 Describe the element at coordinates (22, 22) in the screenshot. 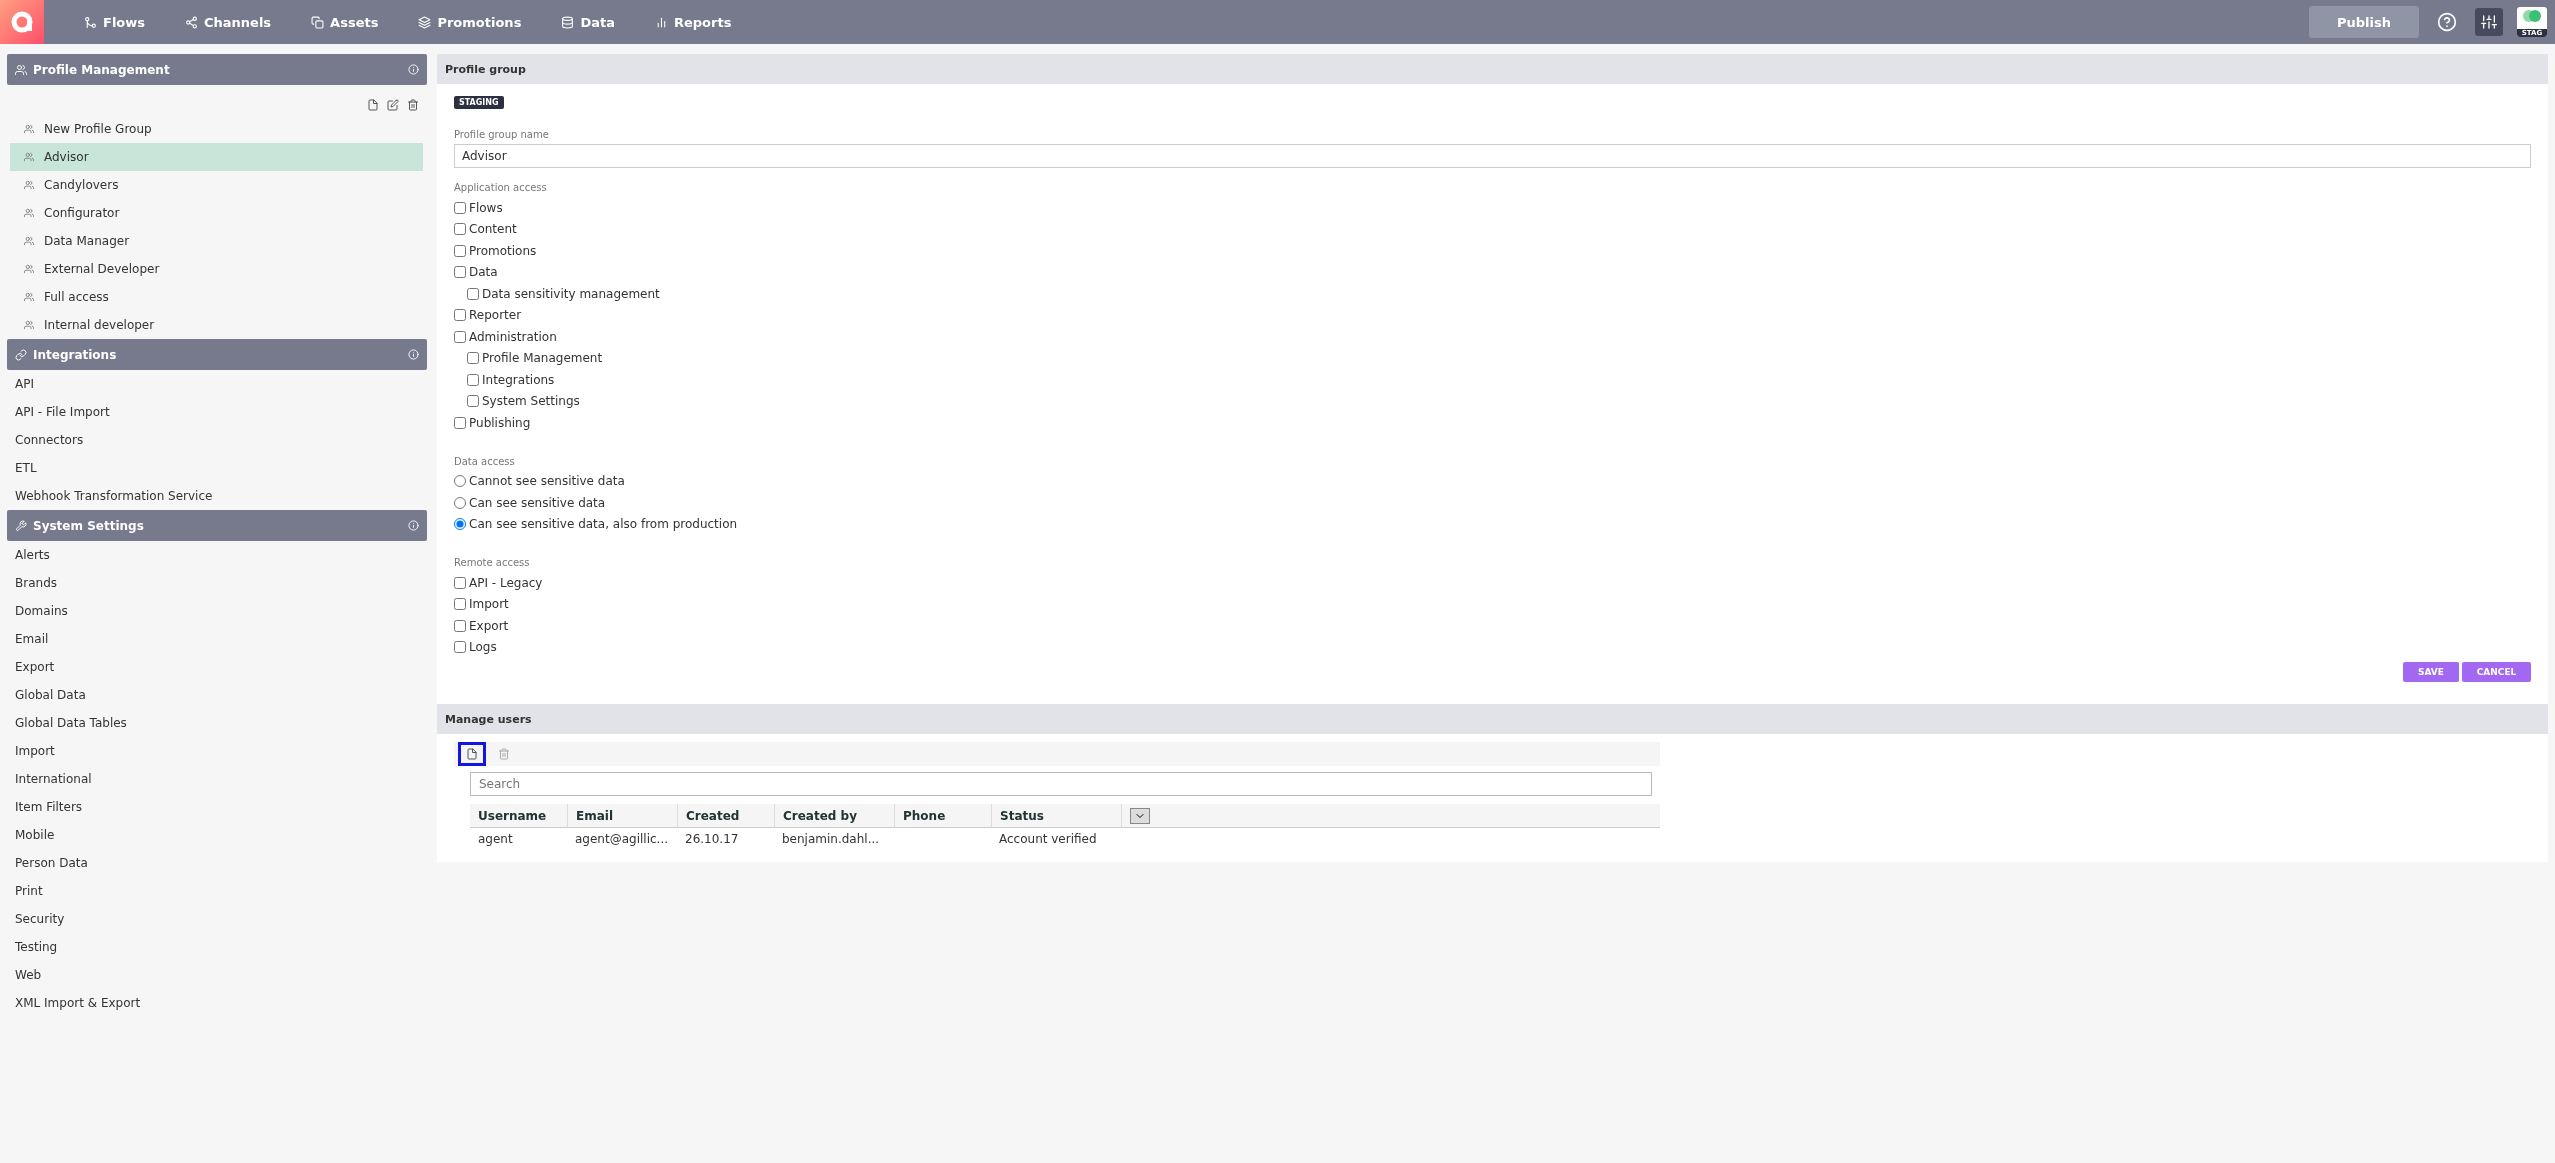

I see `logo` at that location.